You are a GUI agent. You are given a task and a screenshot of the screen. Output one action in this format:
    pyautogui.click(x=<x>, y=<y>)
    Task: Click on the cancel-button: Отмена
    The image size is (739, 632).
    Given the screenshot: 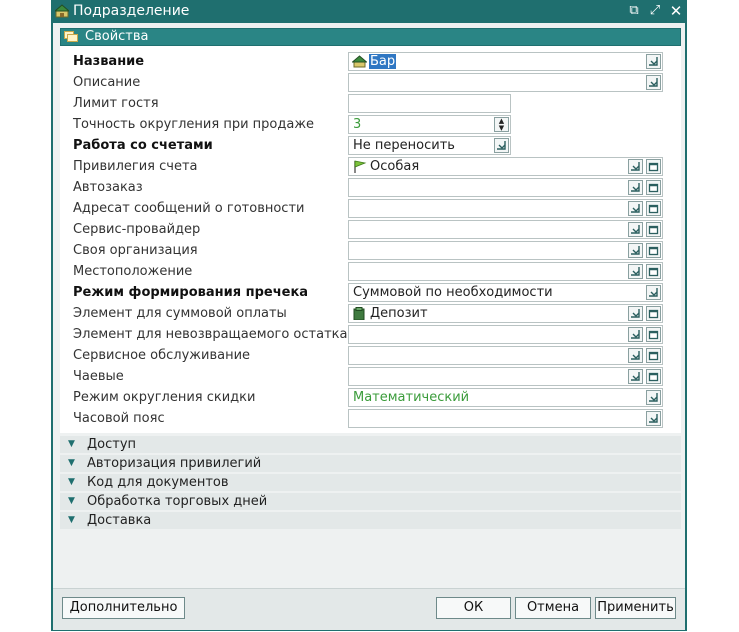 What is the action you would take?
    pyautogui.click(x=553, y=608)
    